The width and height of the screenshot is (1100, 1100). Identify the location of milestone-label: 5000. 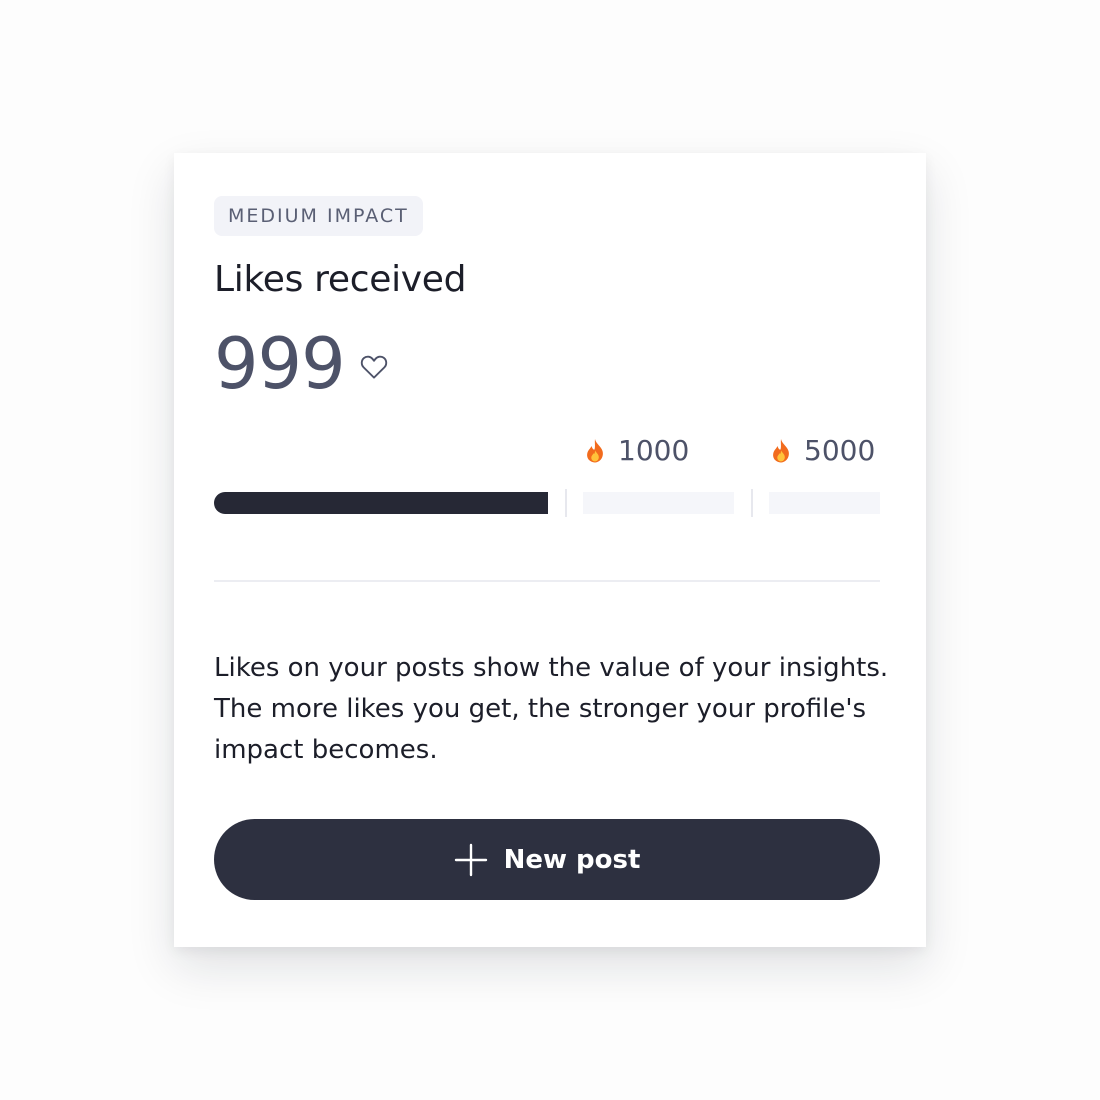
(840, 450).